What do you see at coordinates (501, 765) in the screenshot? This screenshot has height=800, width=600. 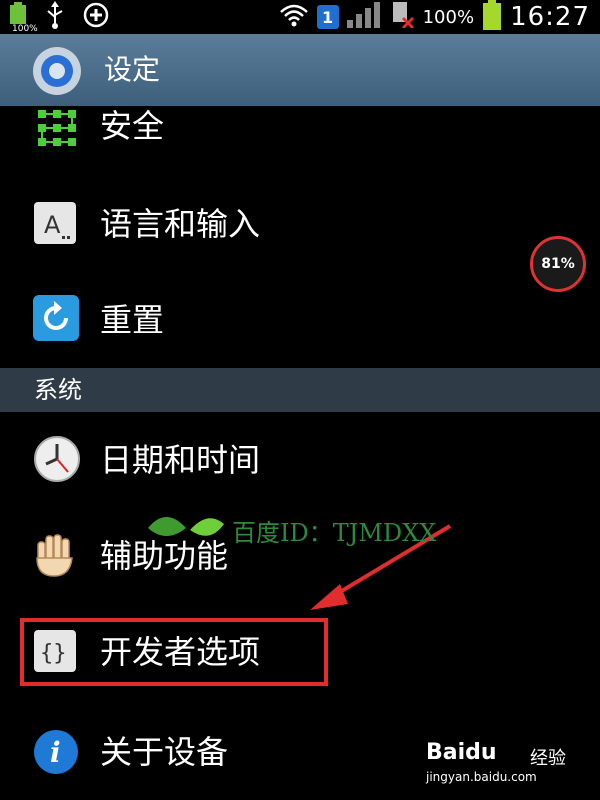 I see `baidu-jingyan-logo: Baidu 经验 jingyan.baidu.com` at bounding box center [501, 765].